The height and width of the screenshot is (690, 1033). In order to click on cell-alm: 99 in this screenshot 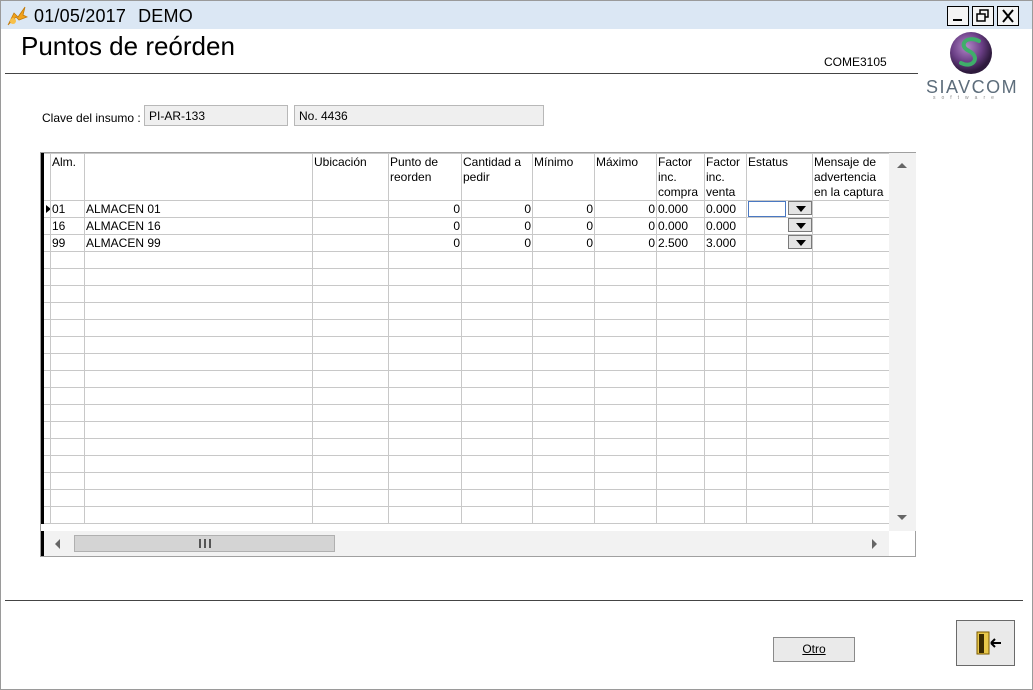, I will do `click(67, 243)`.